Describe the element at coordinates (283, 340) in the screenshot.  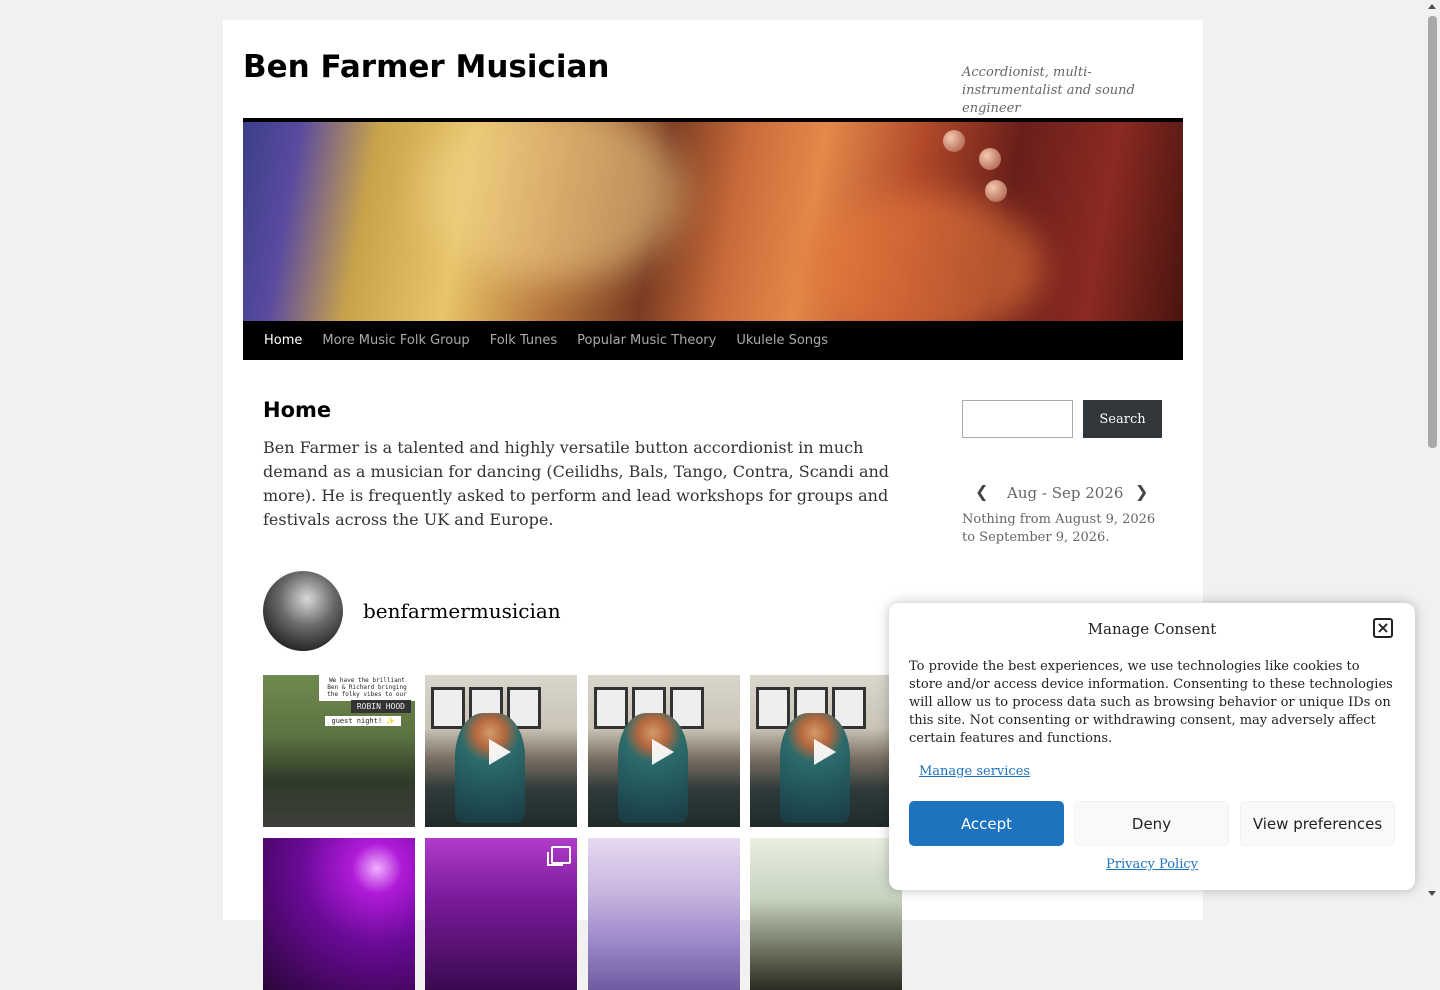
I see `nav-item-home: Home` at that location.